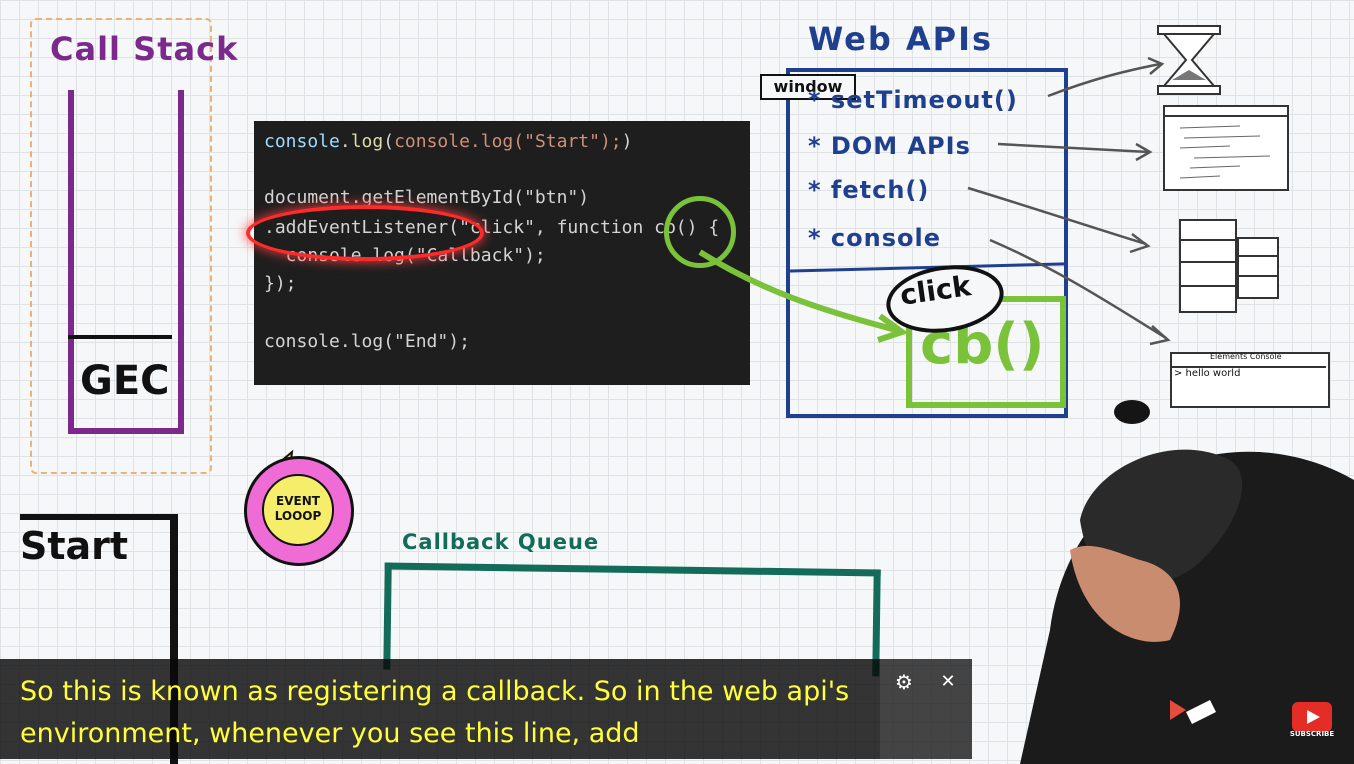  Describe the element at coordinates (1248, 360) in the screenshot. I see `devtools-tab-bar: Elements Console` at that location.